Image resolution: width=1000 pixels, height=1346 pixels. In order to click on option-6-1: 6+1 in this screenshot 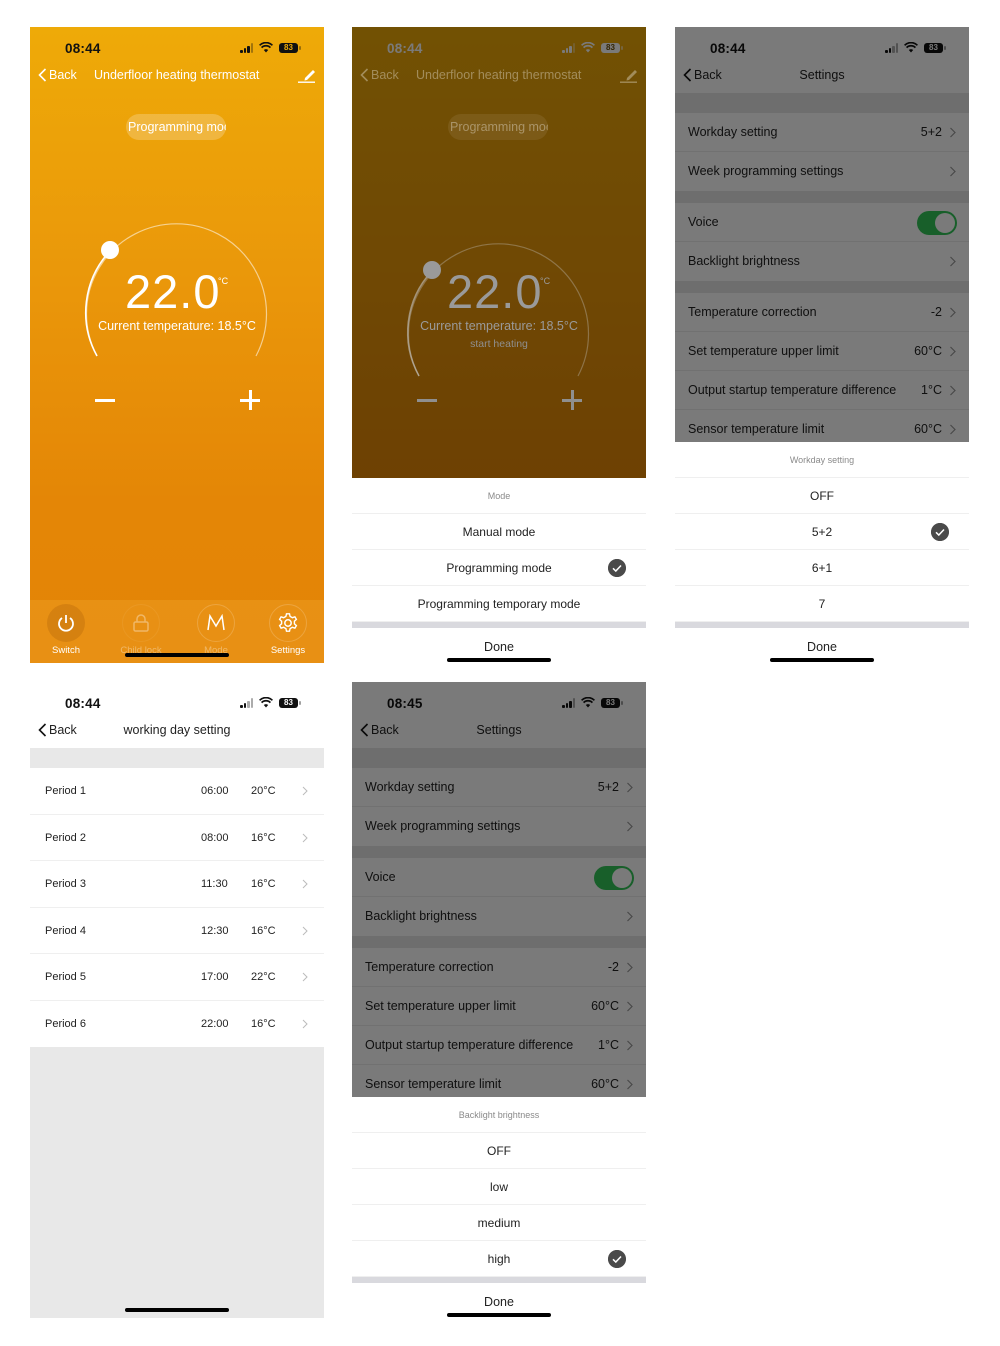, I will do `click(822, 568)`.